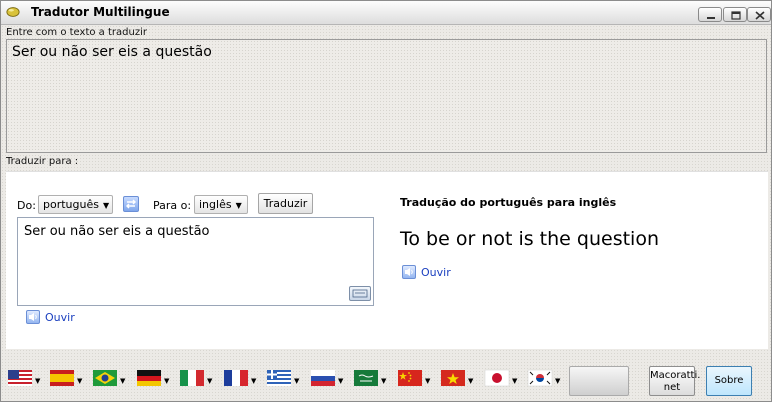 The height and width of the screenshot is (402, 772). What do you see at coordinates (215, 204) in the screenshot?
I see `to-language-value: inglês` at bounding box center [215, 204].